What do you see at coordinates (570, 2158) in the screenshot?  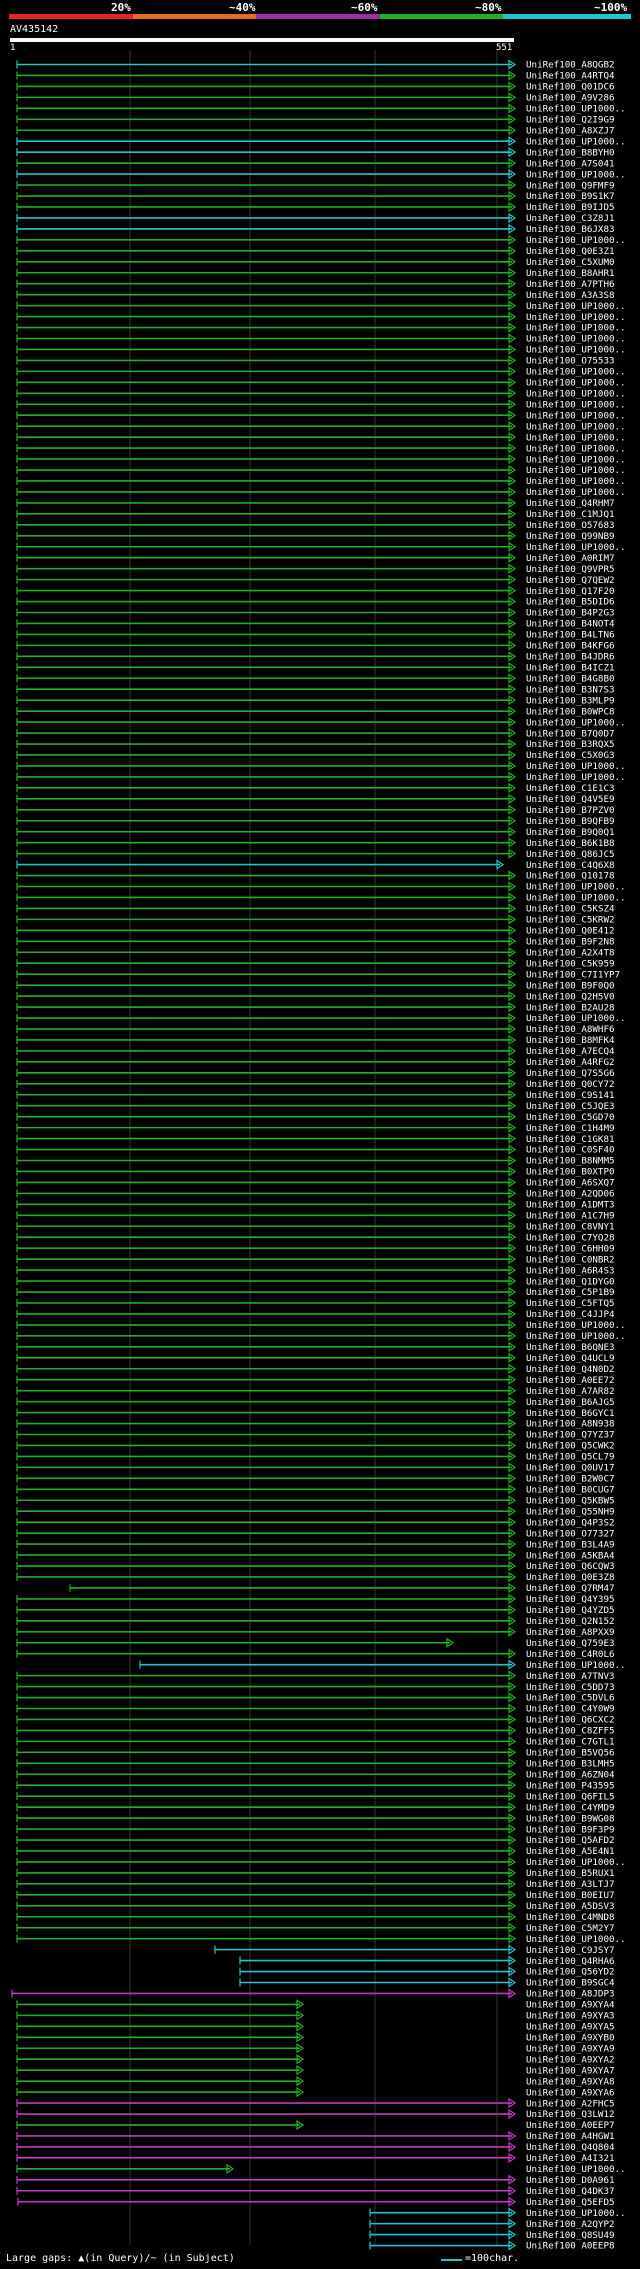 I see `hit-label: UniRef100_A4I321` at bounding box center [570, 2158].